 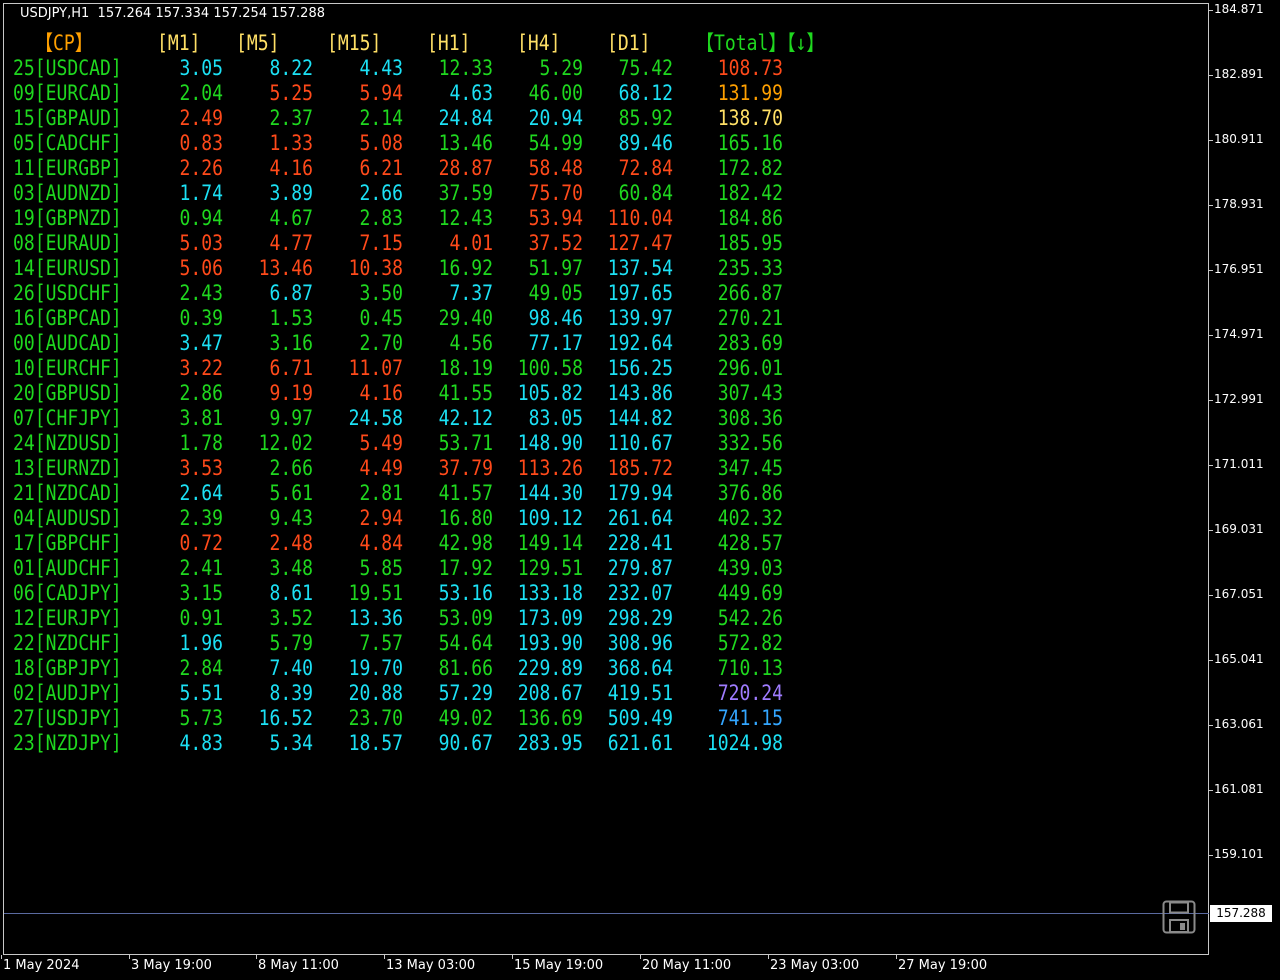 What do you see at coordinates (640, 643) in the screenshot?
I see `value-d1: 308.96` at bounding box center [640, 643].